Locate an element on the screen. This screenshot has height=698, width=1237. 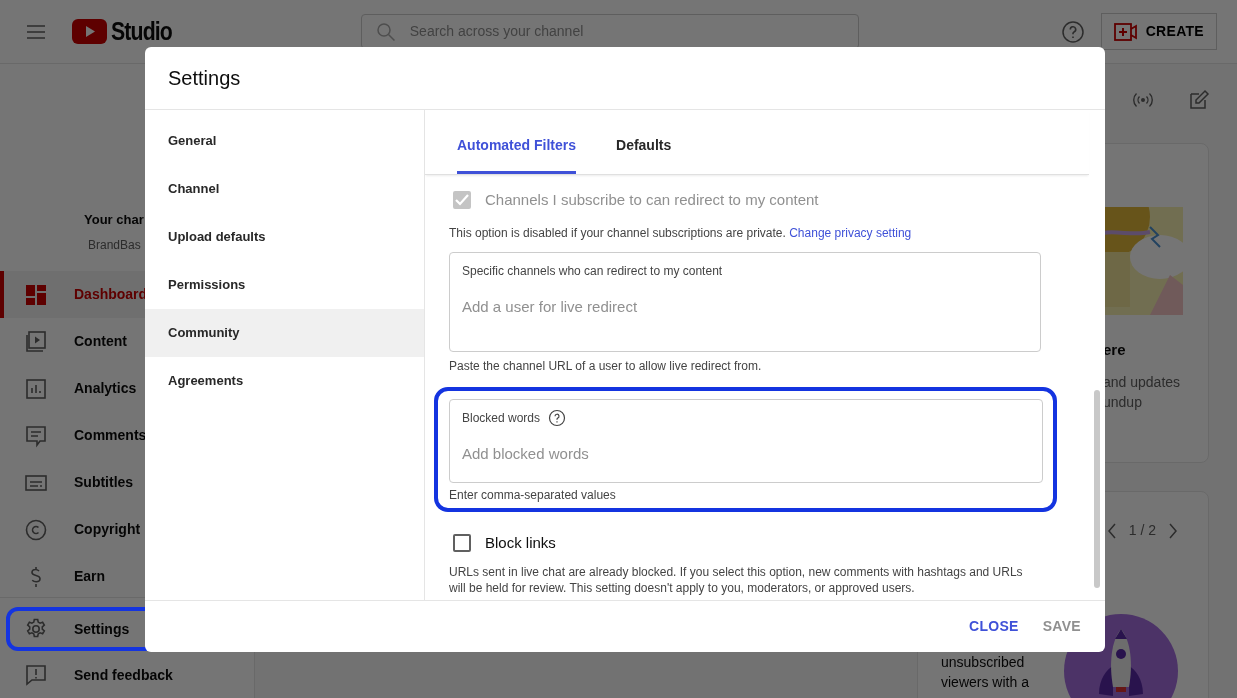
tab: Automated Filters is located at coordinates (516, 154).